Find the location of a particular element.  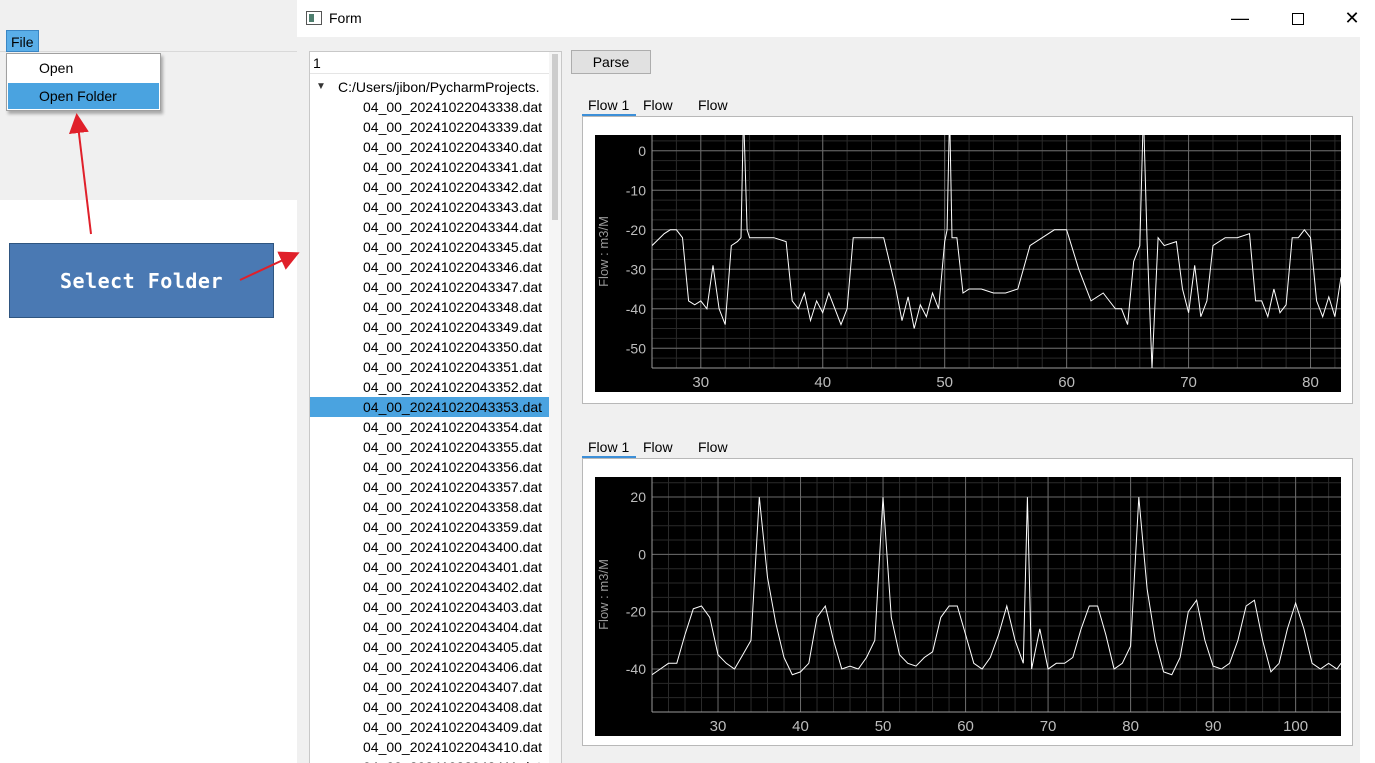

x-tick-label: 90 is located at coordinates (1213, 726).